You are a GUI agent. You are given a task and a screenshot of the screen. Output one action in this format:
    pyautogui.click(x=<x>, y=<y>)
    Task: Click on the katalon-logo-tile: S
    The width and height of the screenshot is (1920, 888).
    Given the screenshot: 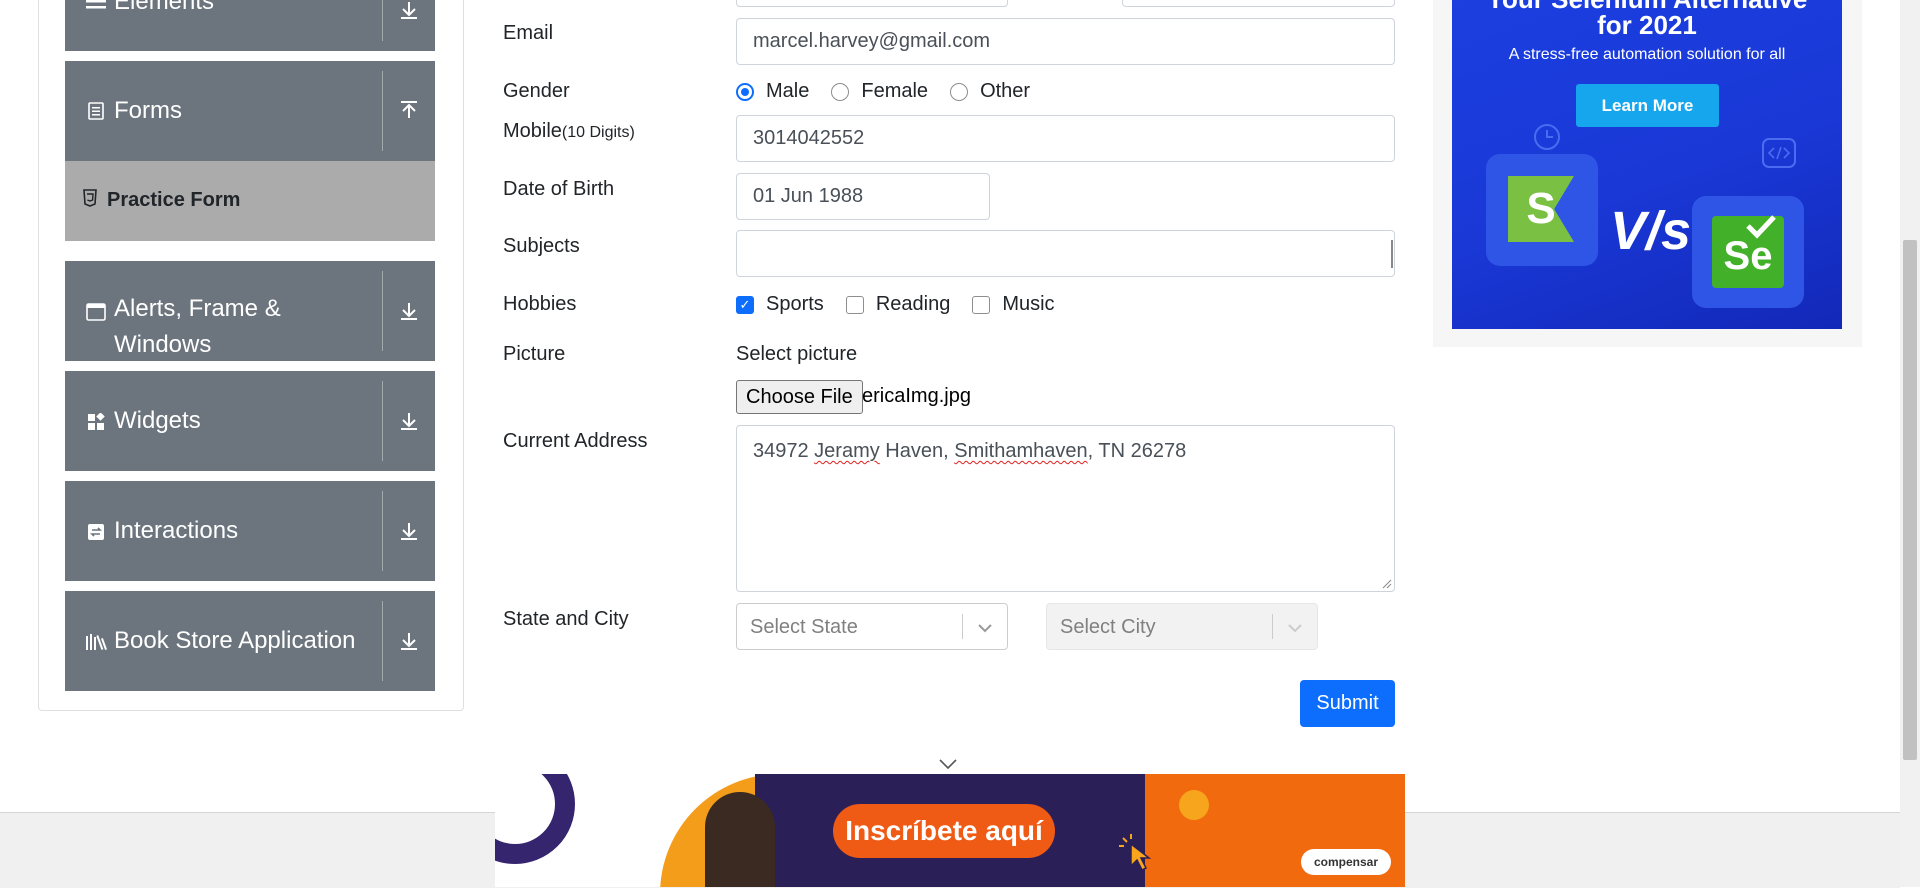 What is the action you would take?
    pyautogui.click(x=1542, y=210)
    